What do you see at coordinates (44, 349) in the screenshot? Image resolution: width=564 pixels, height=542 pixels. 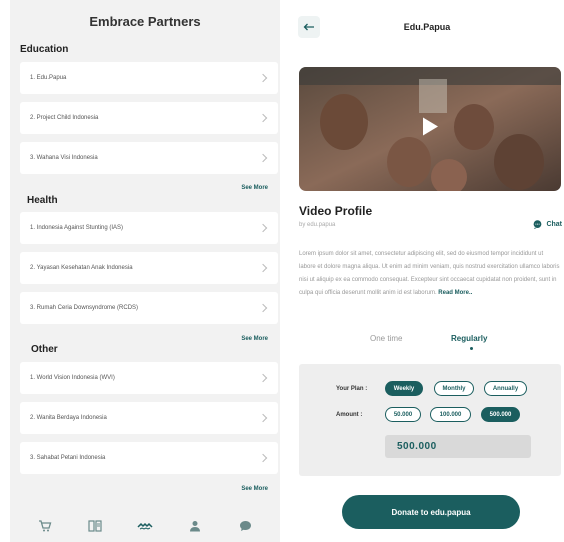 I see `section-title-other: Other` at bounding box center [44, 349].